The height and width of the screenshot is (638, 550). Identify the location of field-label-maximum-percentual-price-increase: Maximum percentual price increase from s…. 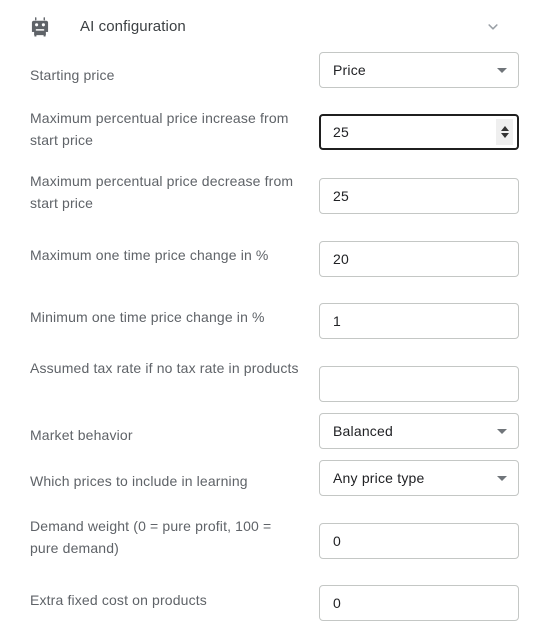
(159, 129).